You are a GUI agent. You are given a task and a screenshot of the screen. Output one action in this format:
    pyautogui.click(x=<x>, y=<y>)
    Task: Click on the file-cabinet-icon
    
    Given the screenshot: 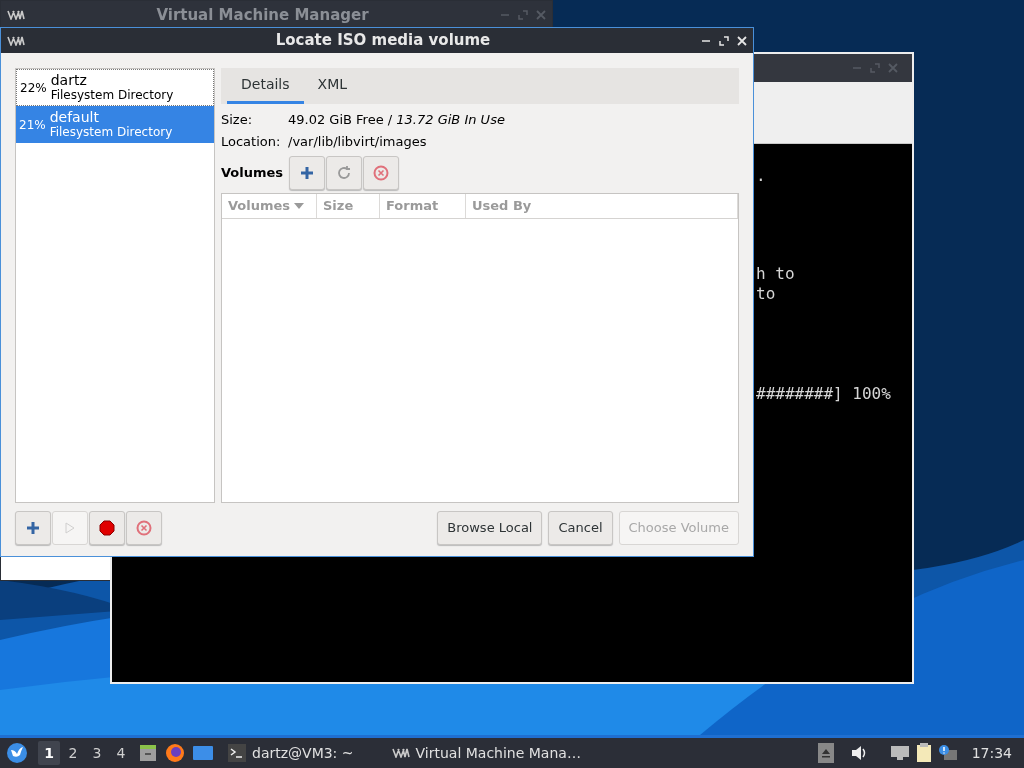 What is the action you would take?
    pyautogui.click(x=148, y=753)
    